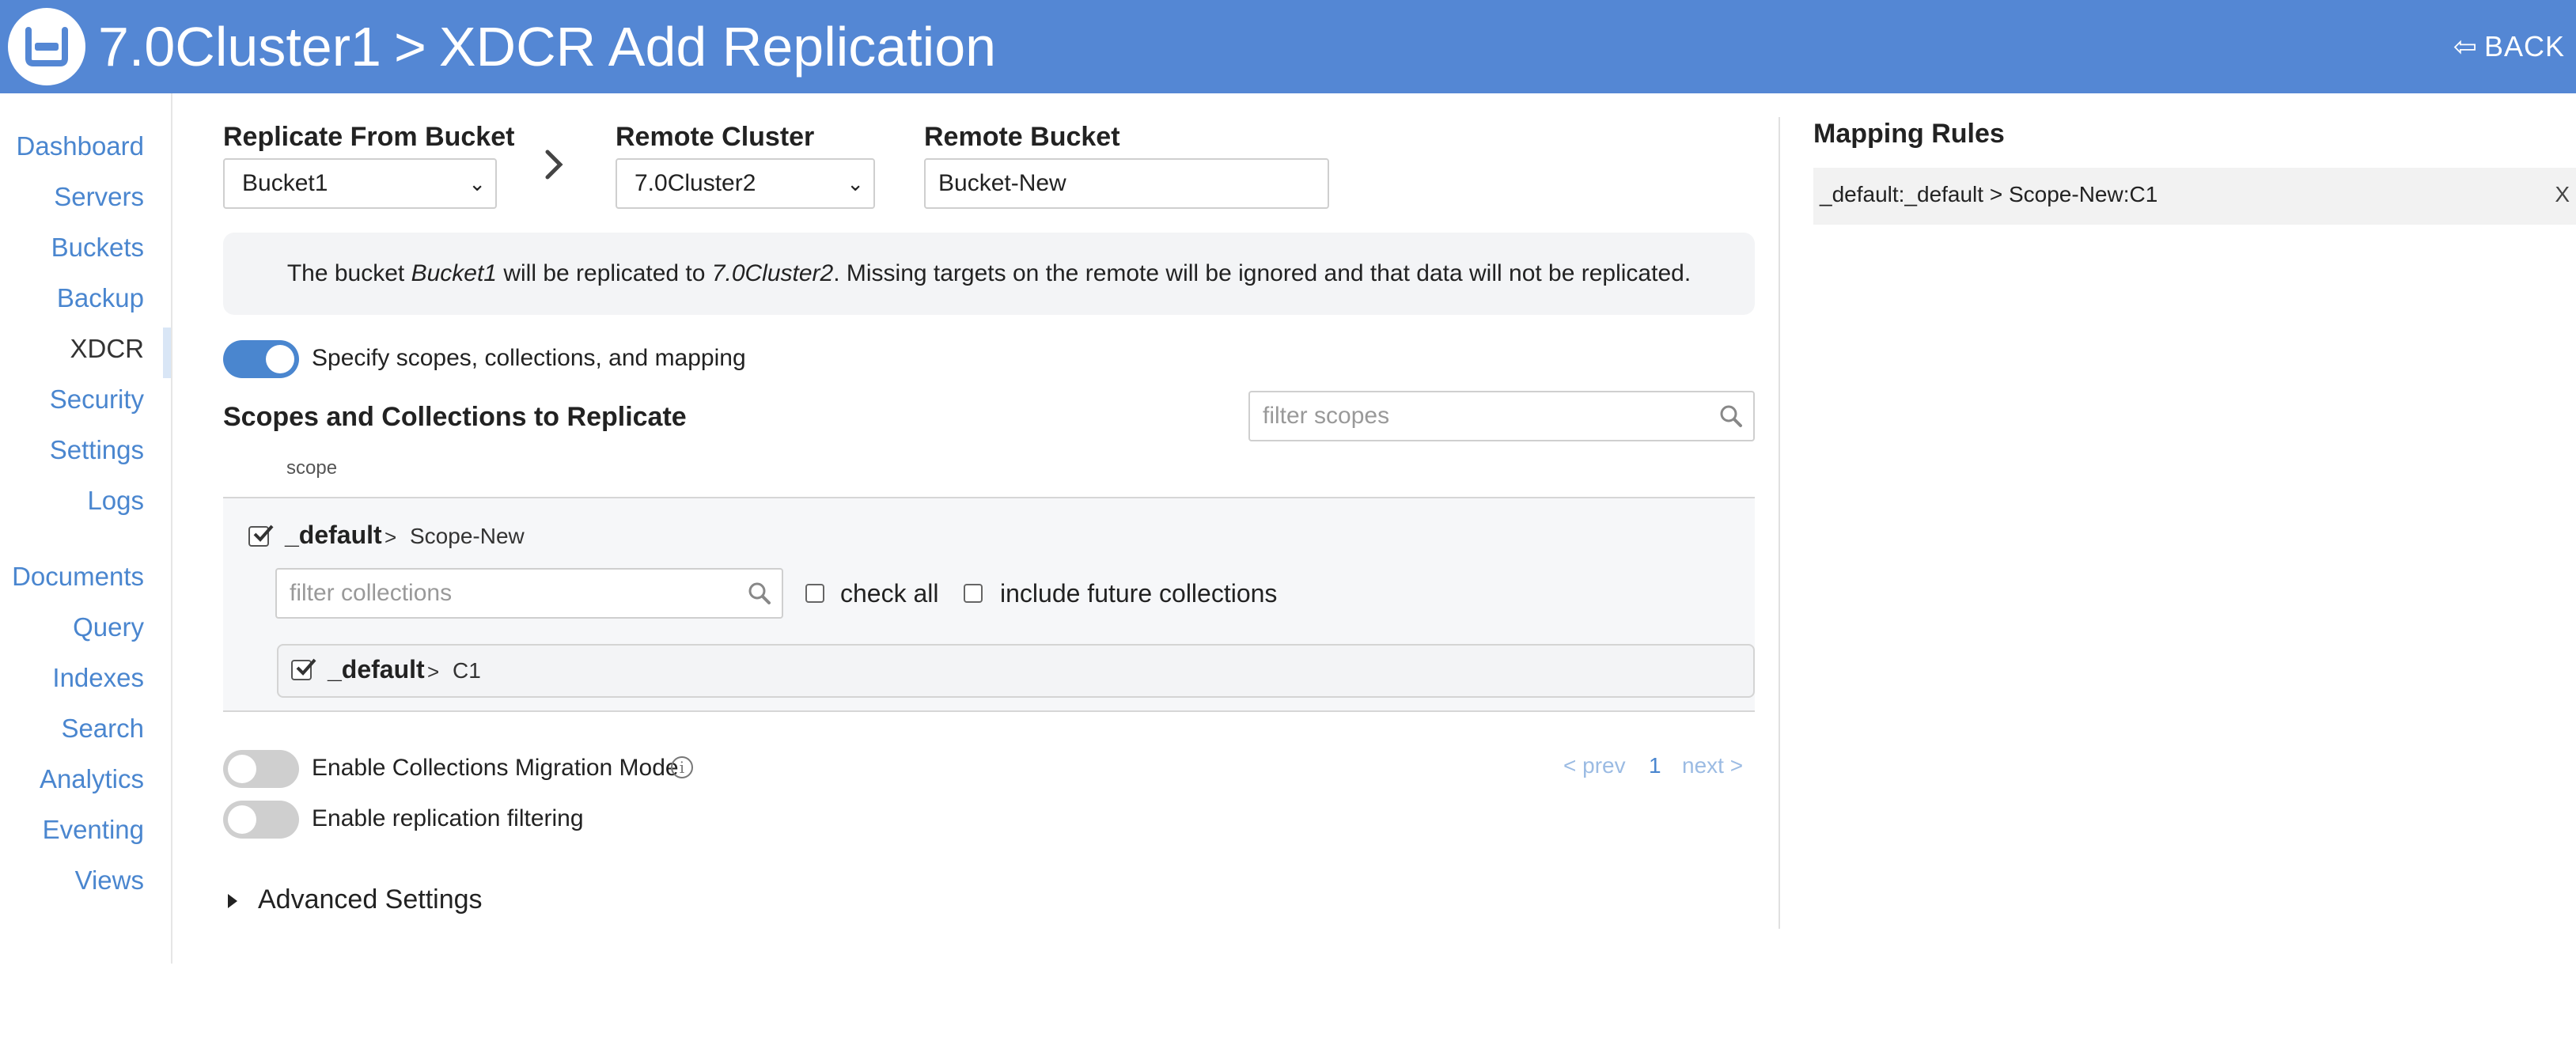  Describe the element at coordinates (973, 593) in the screenshot. I see `include-future-checkbox` at that location.